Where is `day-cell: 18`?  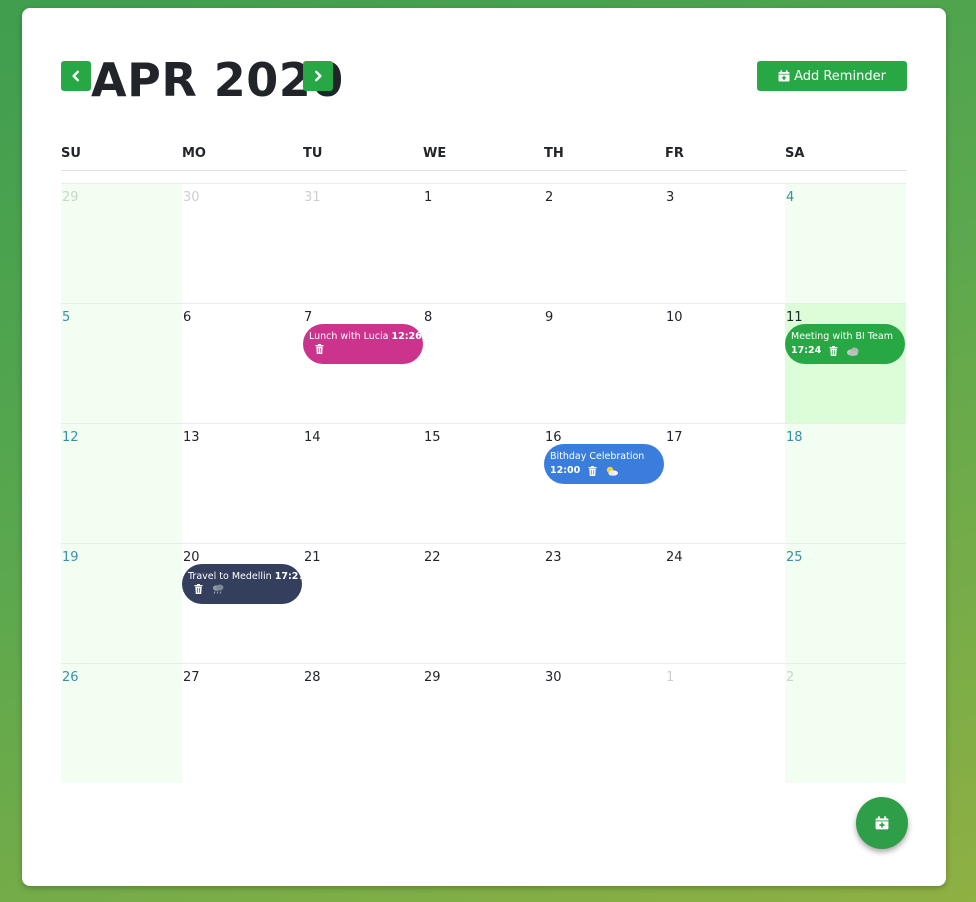
day-cell: 18 is located at coordinates (845, 483).